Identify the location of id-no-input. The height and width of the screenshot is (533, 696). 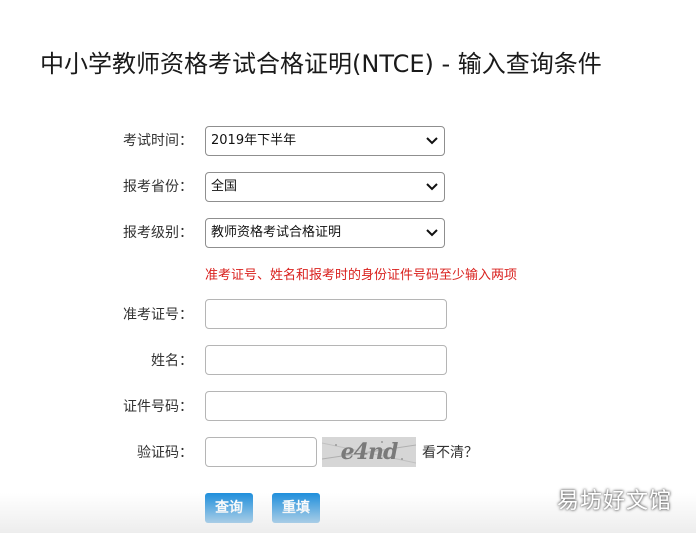
(326, 406).